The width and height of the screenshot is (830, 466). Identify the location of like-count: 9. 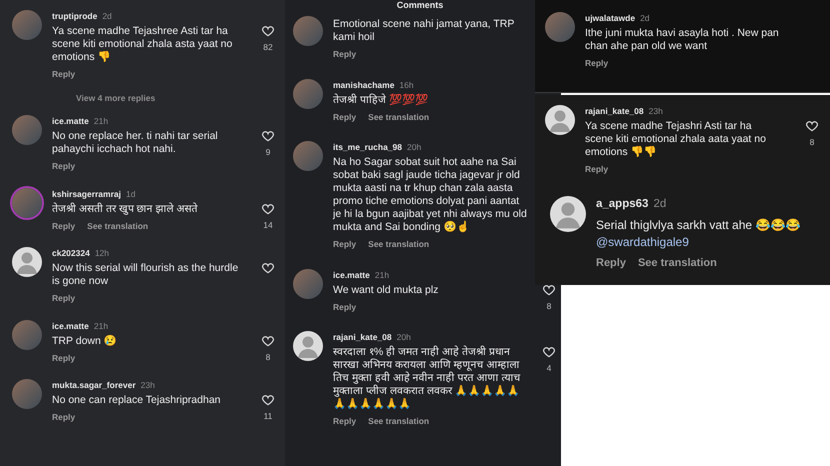
(268, 152).